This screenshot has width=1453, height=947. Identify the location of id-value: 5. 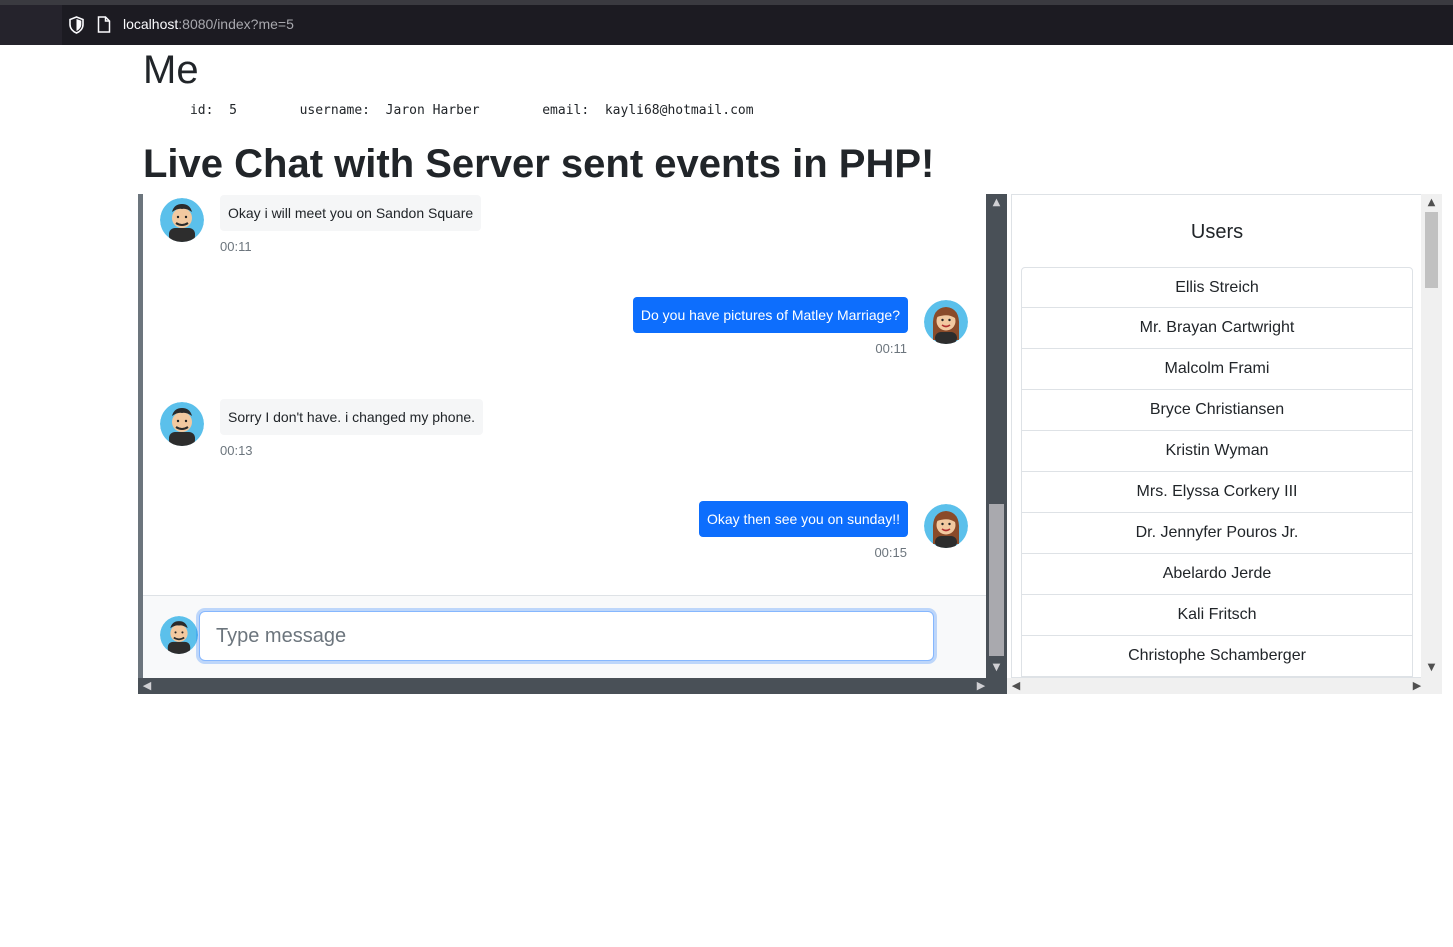
(233, 110).